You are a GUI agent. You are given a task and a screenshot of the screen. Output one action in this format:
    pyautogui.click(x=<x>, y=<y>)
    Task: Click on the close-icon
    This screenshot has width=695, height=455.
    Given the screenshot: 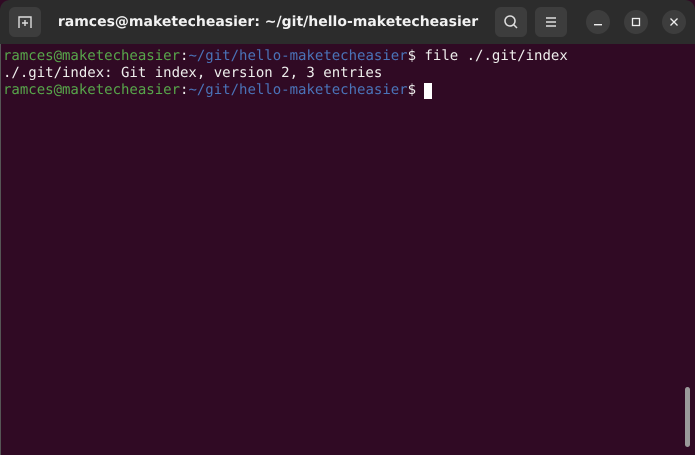 What is the action you would take?
    pyautogui.click(x=674, y=22)
    